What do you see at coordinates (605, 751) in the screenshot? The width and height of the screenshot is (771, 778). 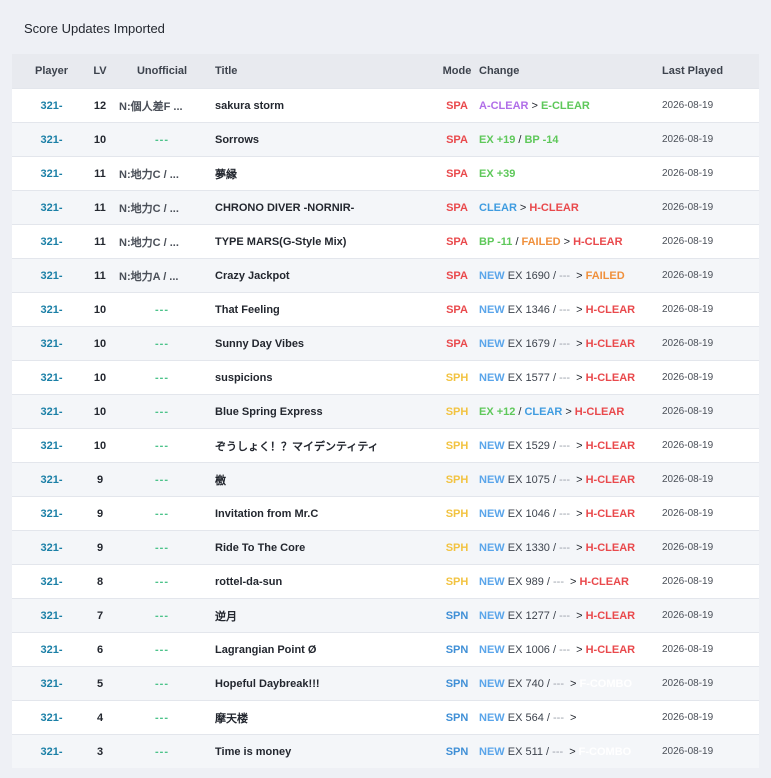 I see `change-segment-f-combo: F-COMBO` at bounding box center [605, 751].